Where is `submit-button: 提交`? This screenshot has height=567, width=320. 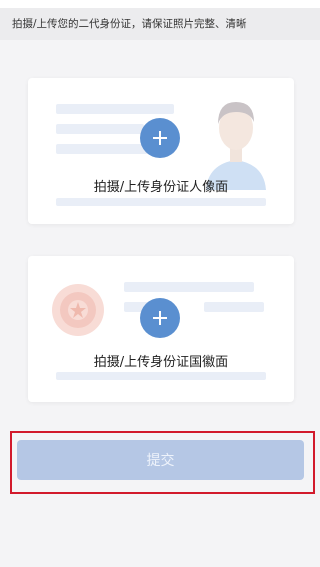
submit-button: 提交 is located at coordinates (160, 460).